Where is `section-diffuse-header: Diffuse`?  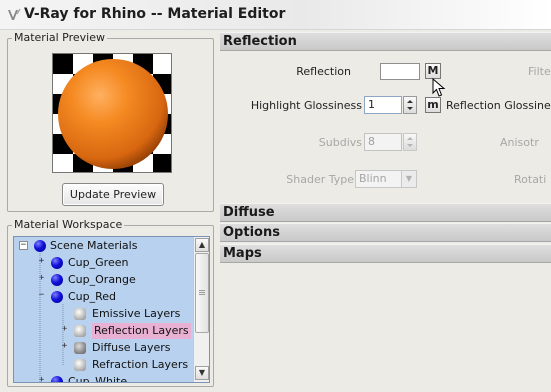
section-diffuse-header: Diffuse is located at coordinates (385, 212).